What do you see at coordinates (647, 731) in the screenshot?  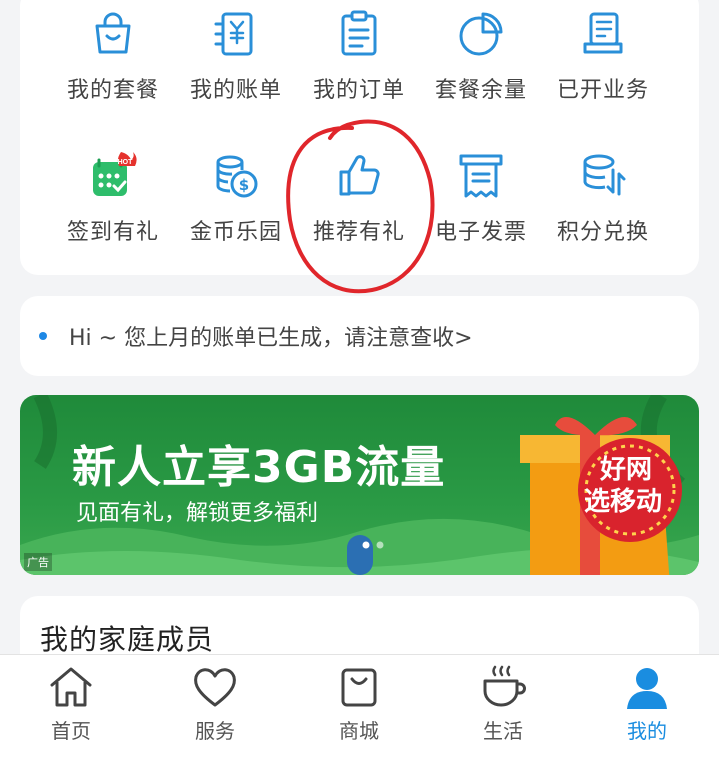 I see `tab-label: 我的` at bounding box center [647, 731].